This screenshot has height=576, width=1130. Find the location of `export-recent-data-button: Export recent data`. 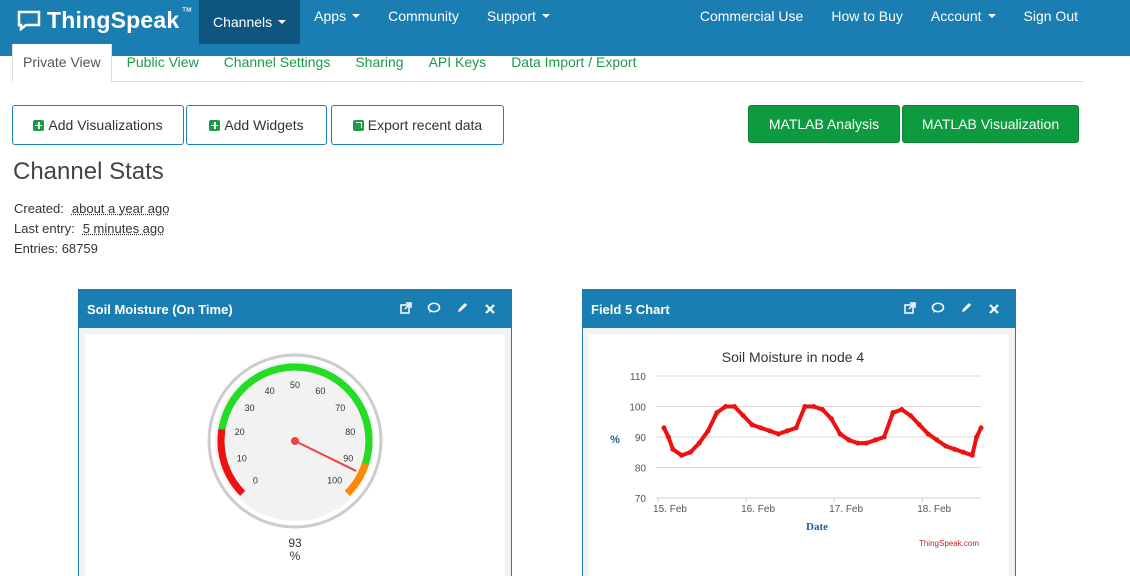

export-recent-data-button: Export recent data is located at coordinates (417, 125).